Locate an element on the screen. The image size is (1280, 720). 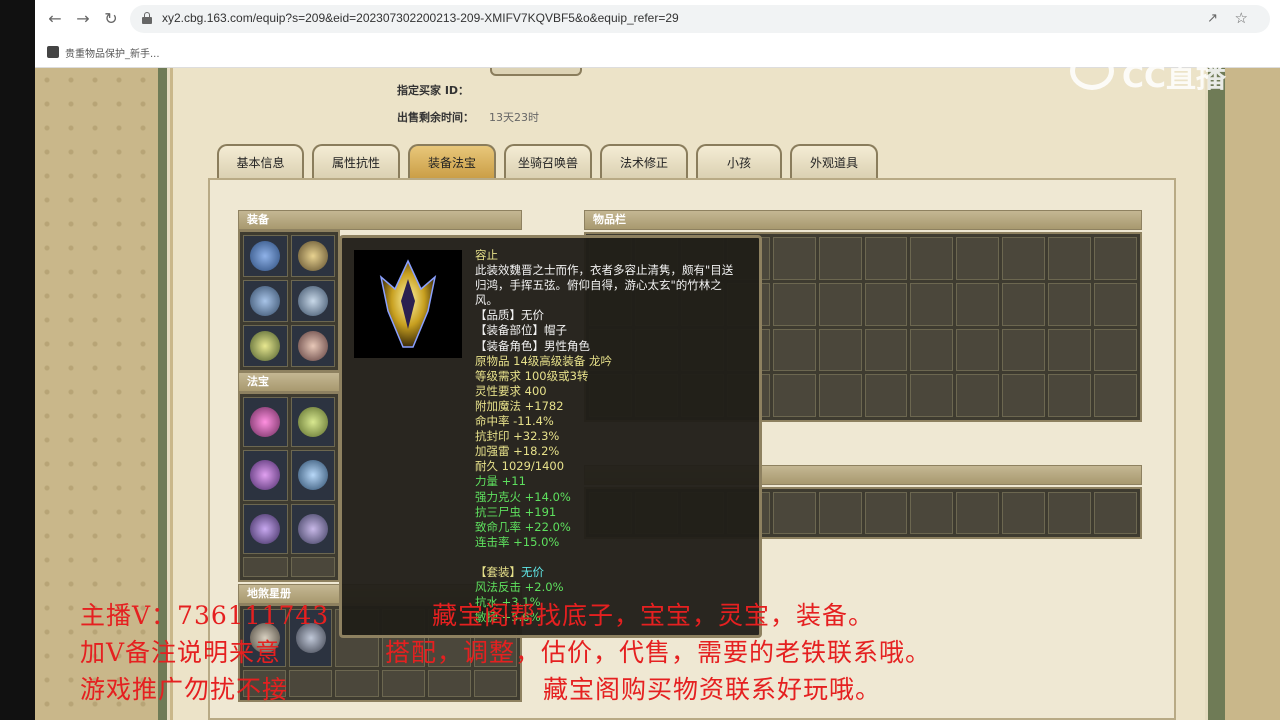
item-set-line: 【套装】无价 is located at coordinates (616, 572).